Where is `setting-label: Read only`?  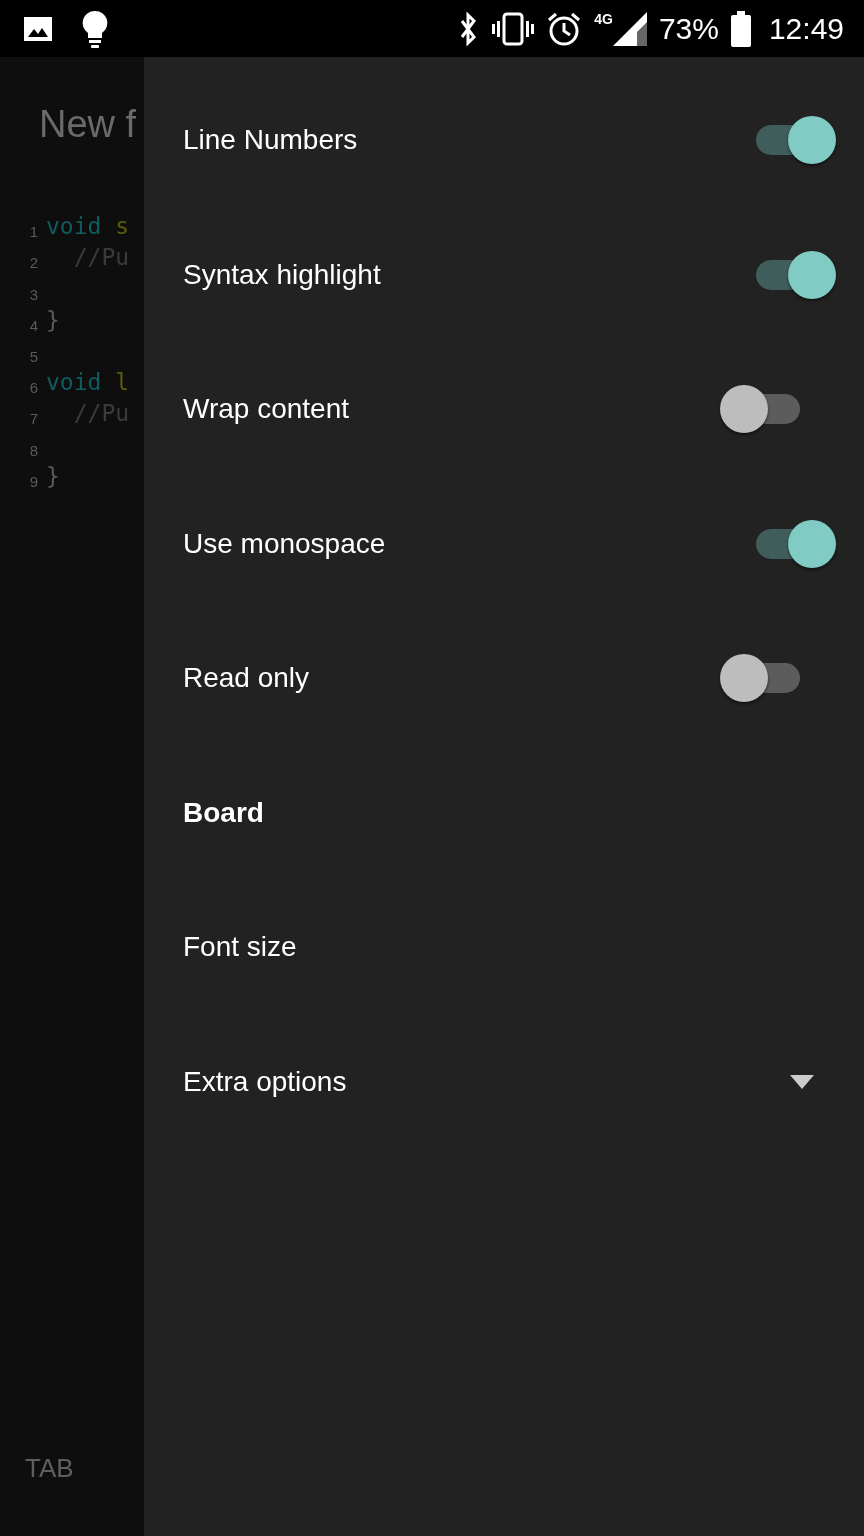
setting-label: Read only is located at coordinates (246, 678).